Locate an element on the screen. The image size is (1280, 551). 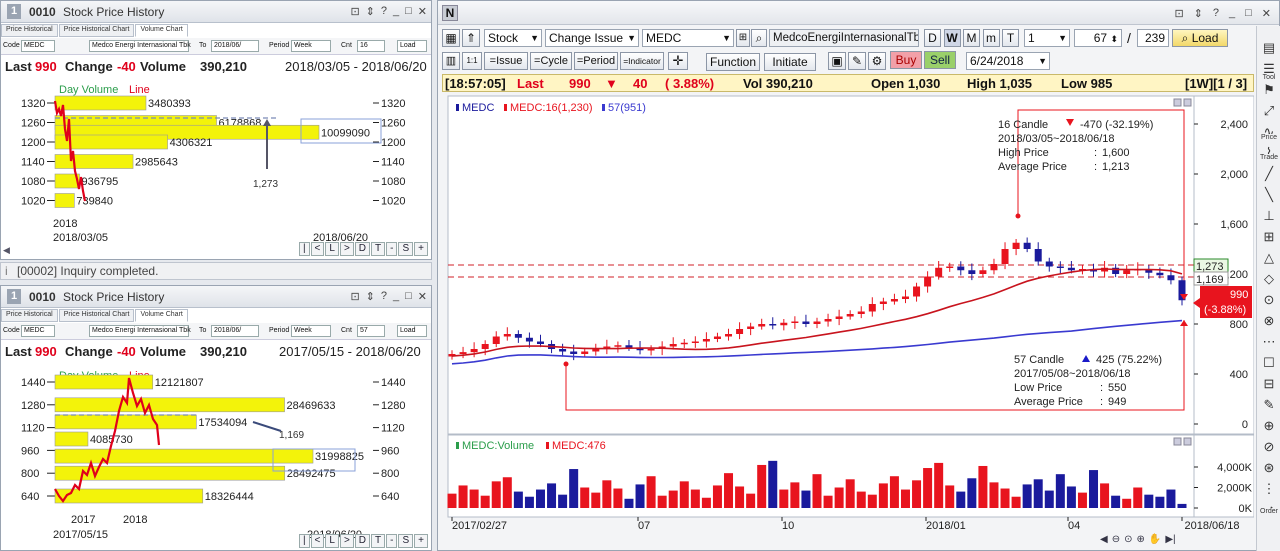
toolbar-tool-icon: ⊕ is located at coordinates (1268, 426).